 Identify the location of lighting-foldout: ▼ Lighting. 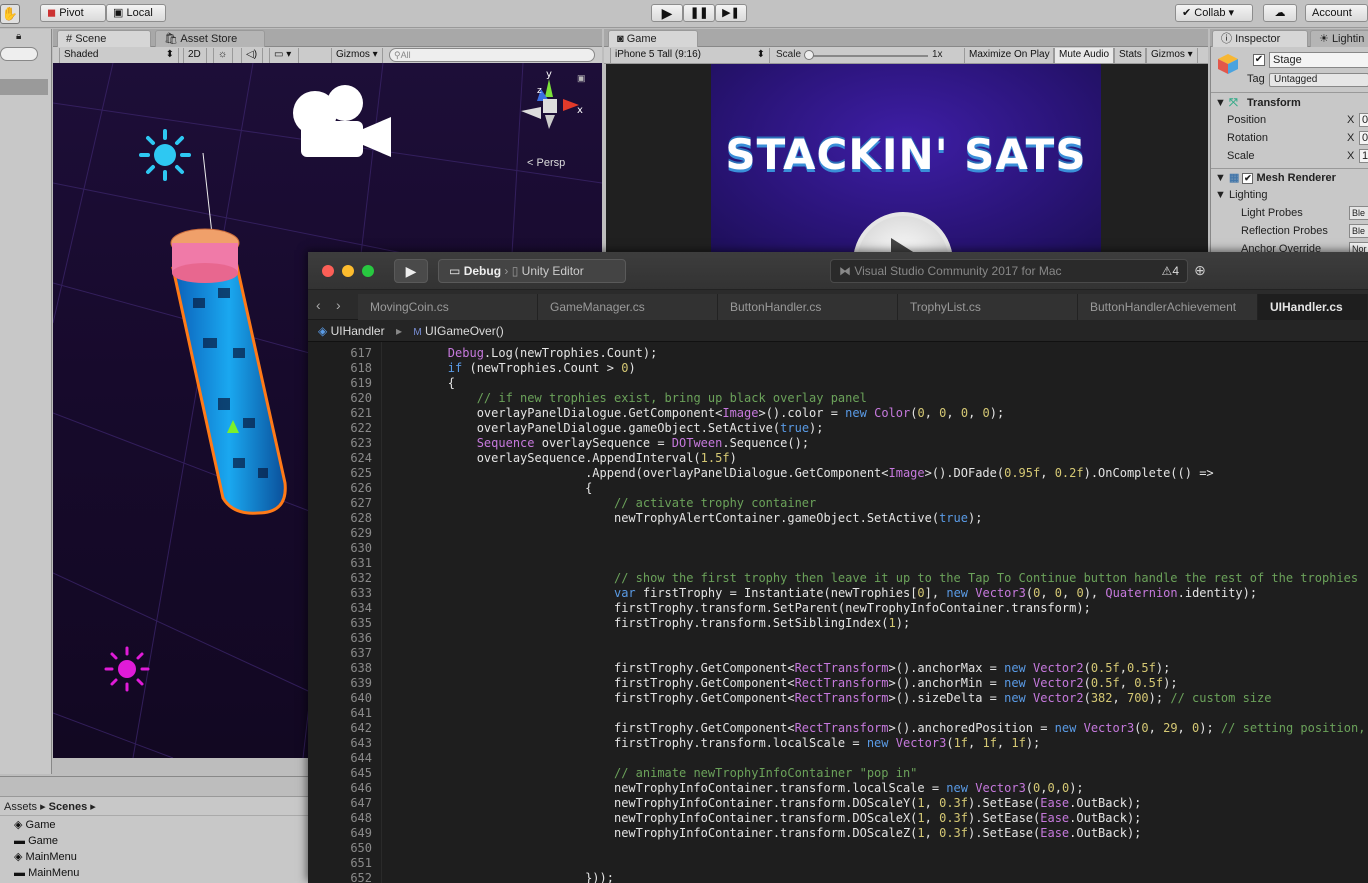
(1291, 195).